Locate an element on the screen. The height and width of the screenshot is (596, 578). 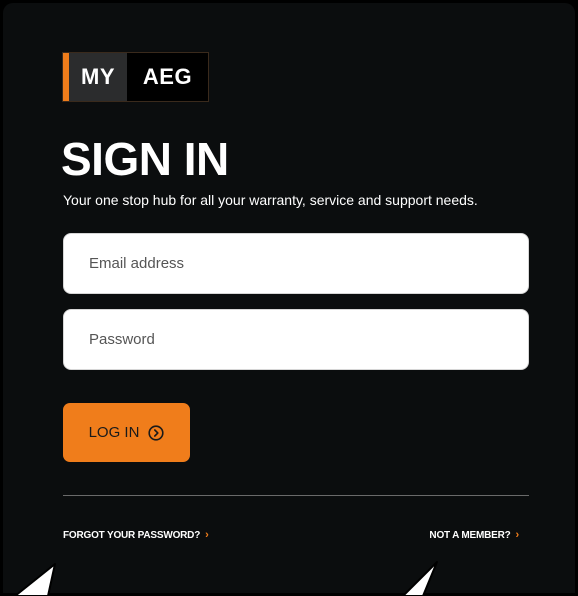
forgot-password-link: FORGOT YOUR PASSWORD? › is located at coordinates (136, 535).